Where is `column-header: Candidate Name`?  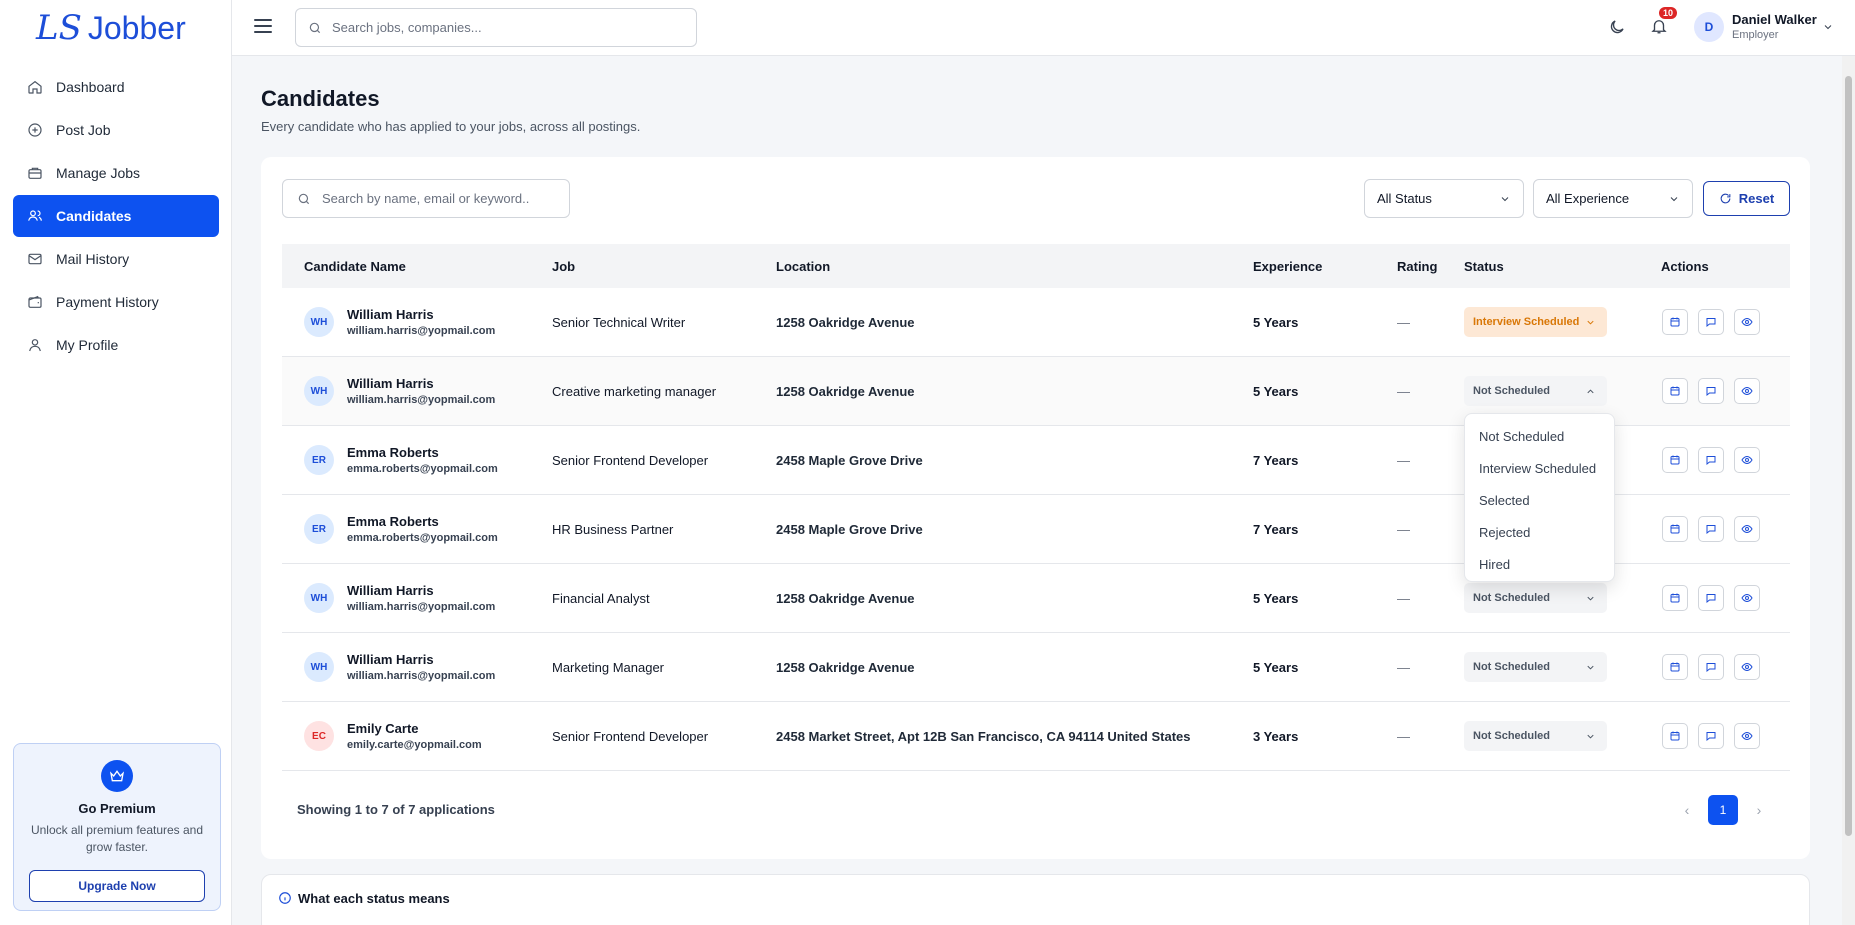 column-header: Candidate Name is located at coordinates (355, 266).